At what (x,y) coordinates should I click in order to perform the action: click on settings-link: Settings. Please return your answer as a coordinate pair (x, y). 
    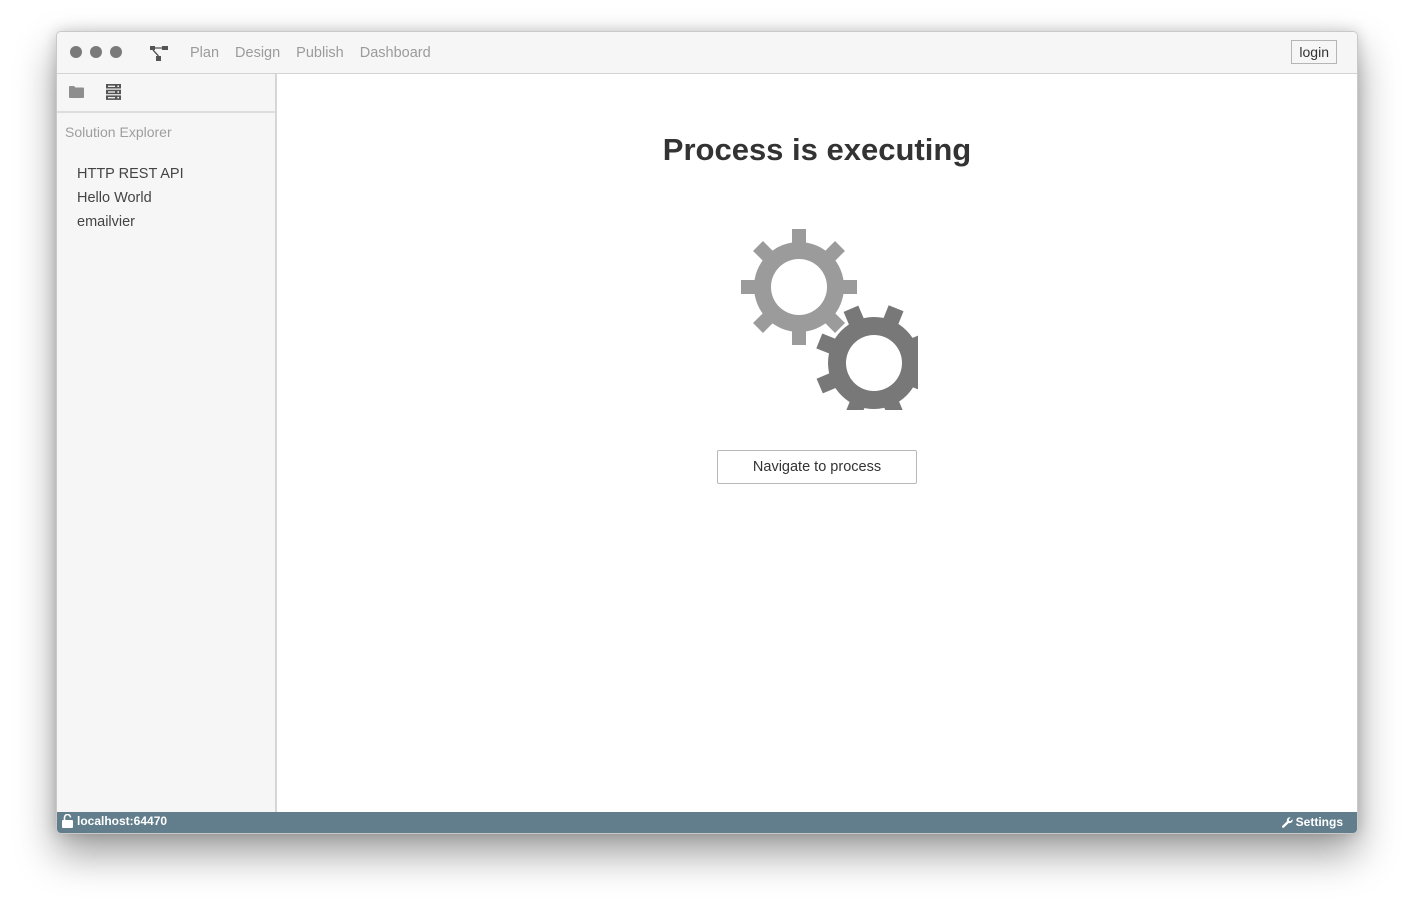
    Looking at the image, I should click on (1312, 822).